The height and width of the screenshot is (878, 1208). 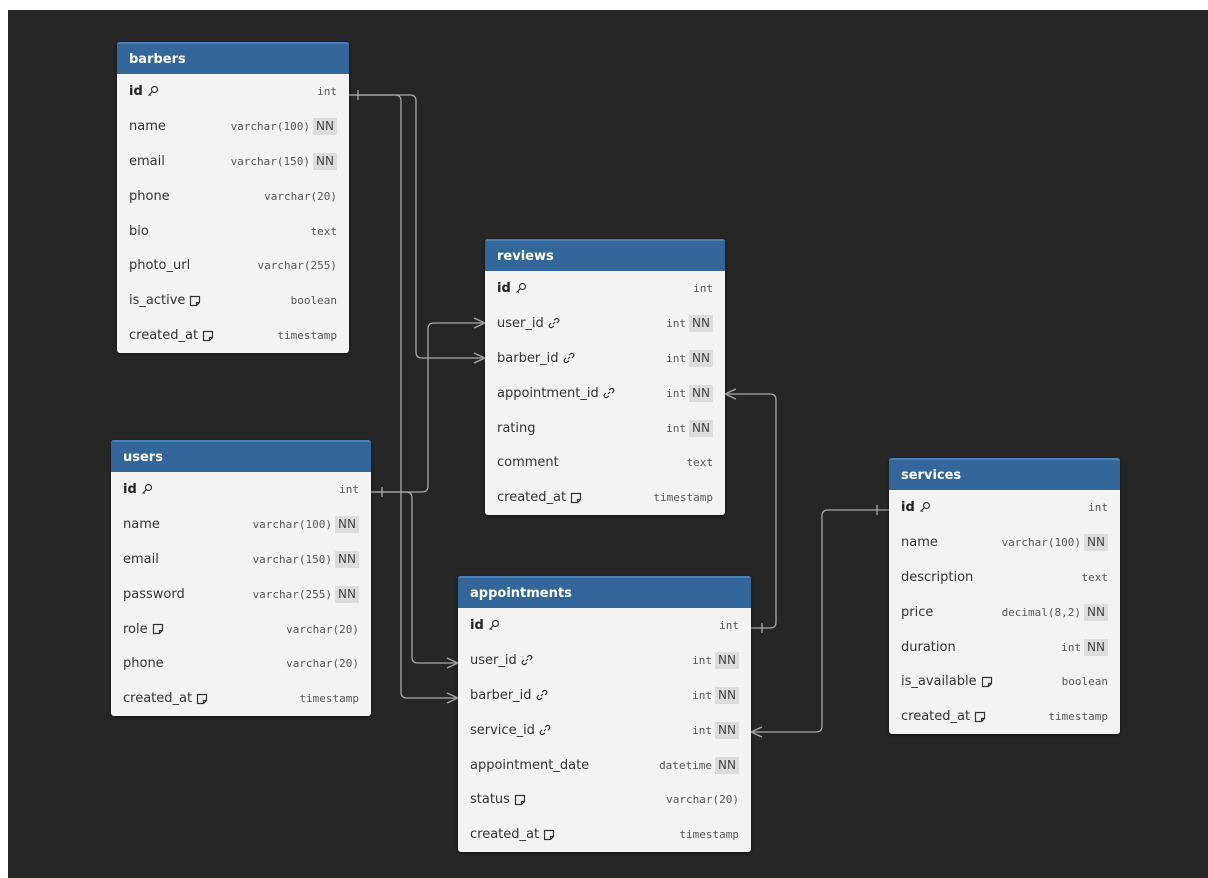 What do you see at coordinates (1004, 647) in the screenshot?
I see `column-row-services-duration: duration int NN` at bounding box center [1004, 647].